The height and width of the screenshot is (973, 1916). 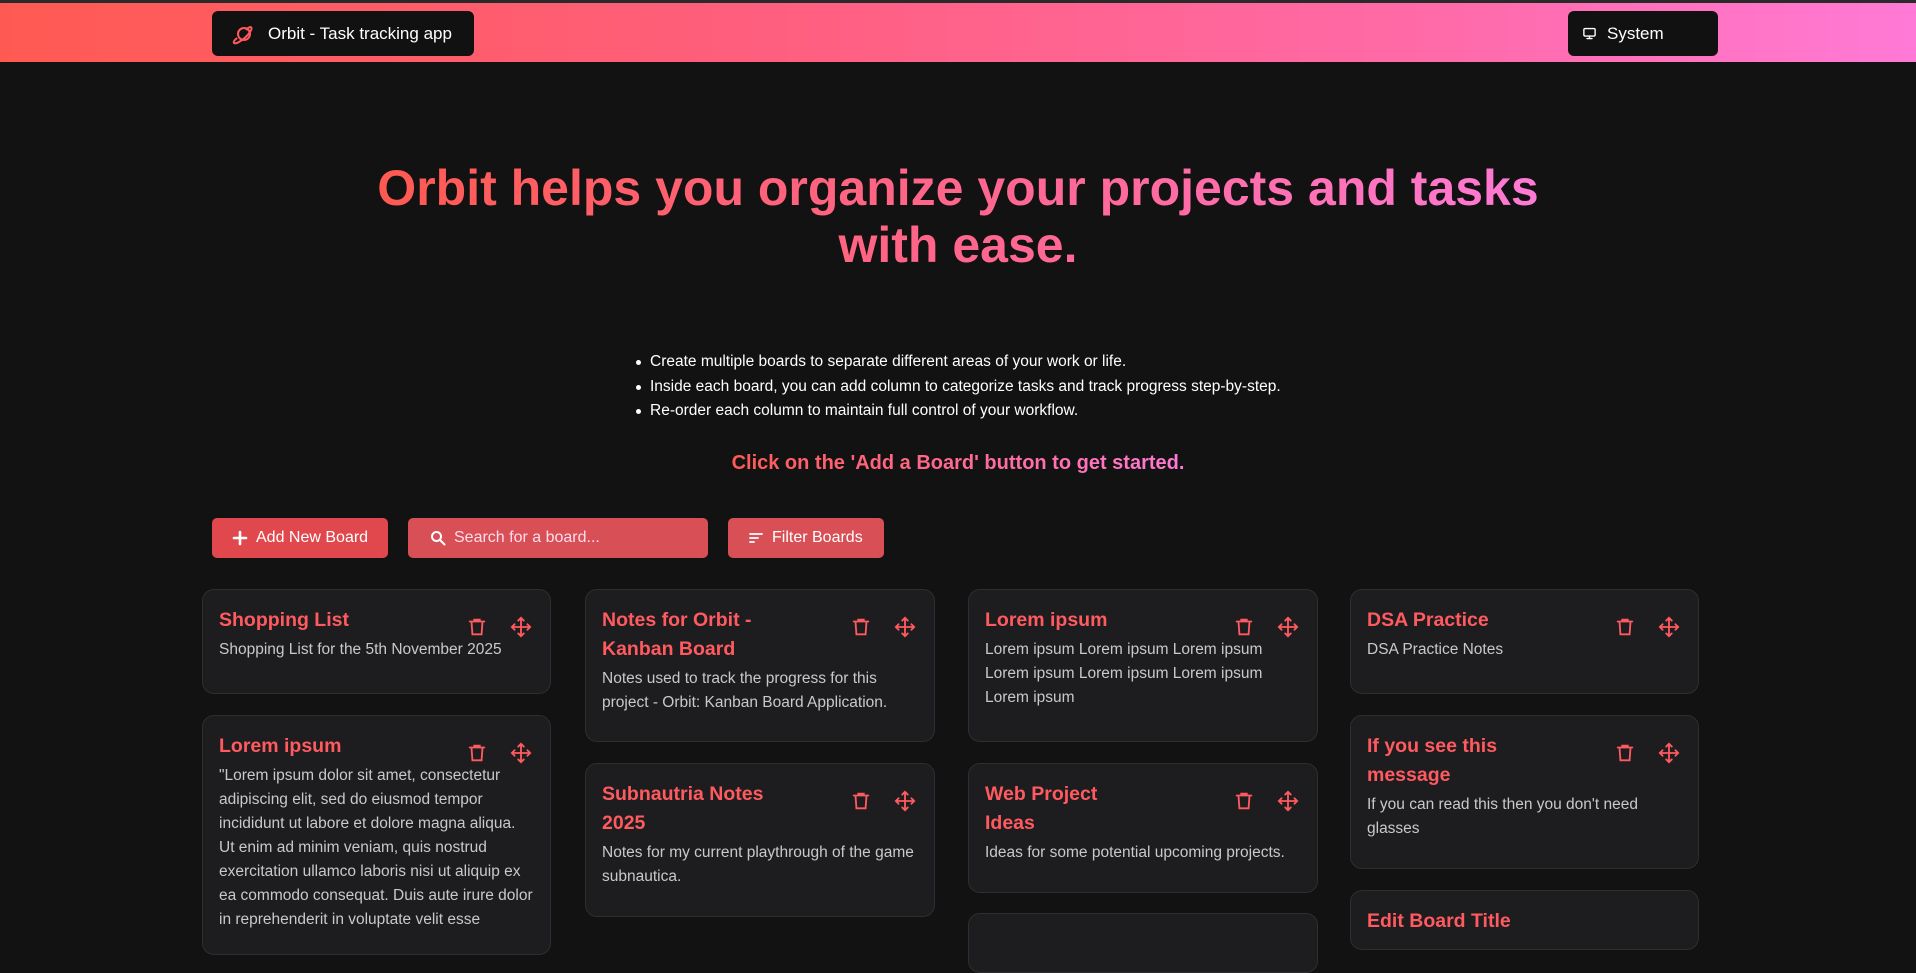 I want to click on plus-icon, so click(x=240, y=538).